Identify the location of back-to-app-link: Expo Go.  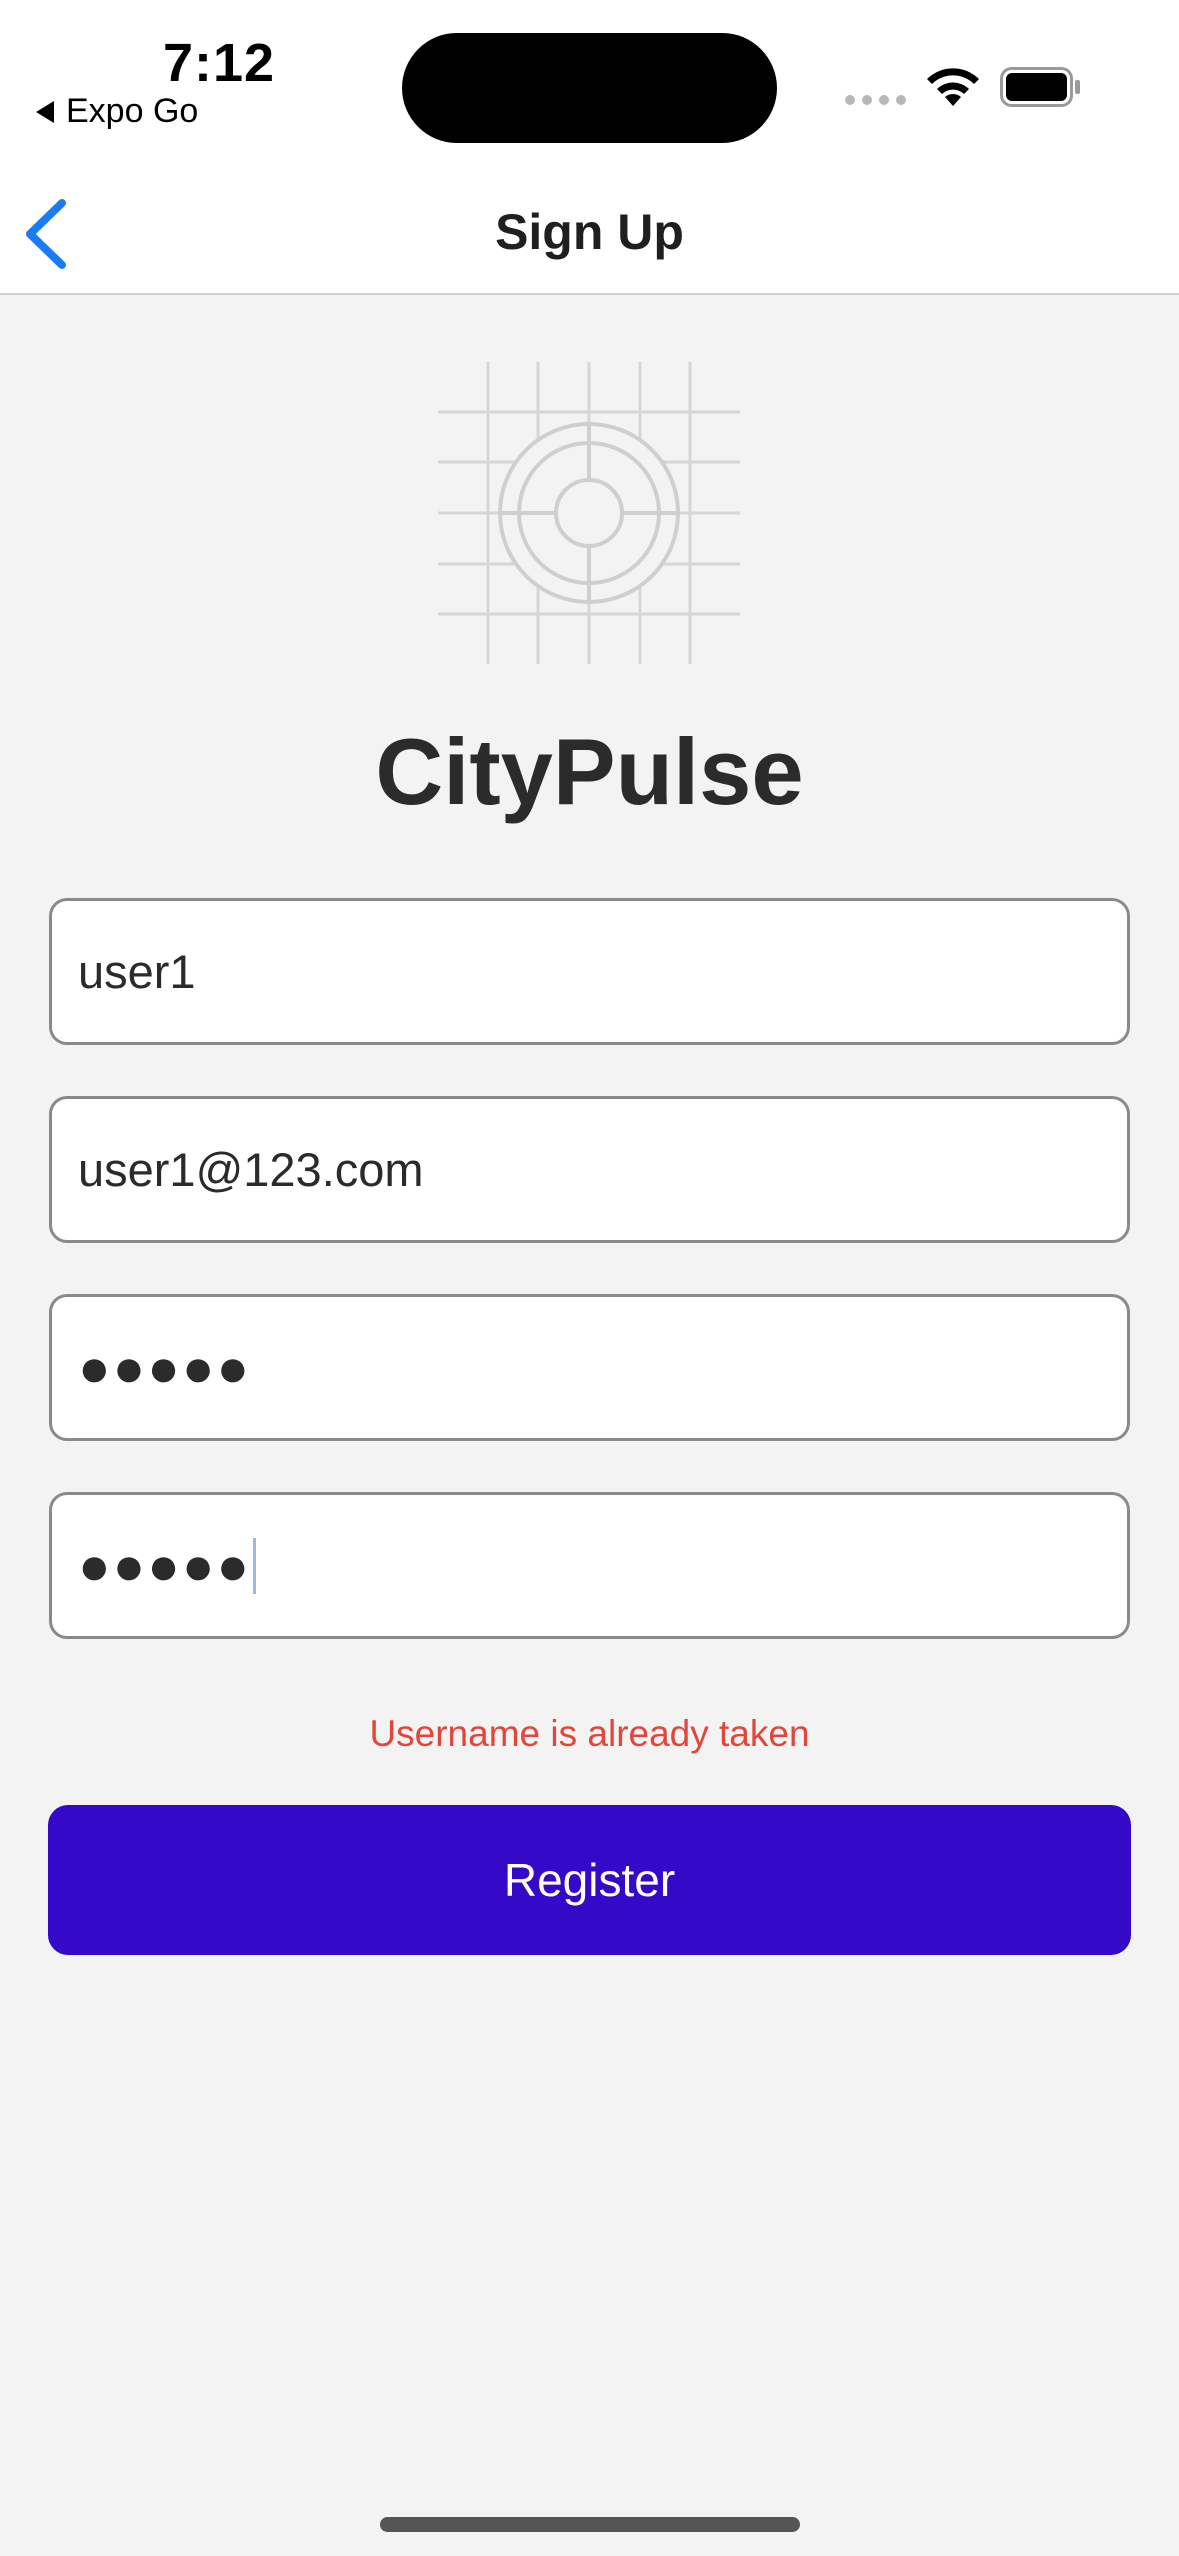
(117, 111).